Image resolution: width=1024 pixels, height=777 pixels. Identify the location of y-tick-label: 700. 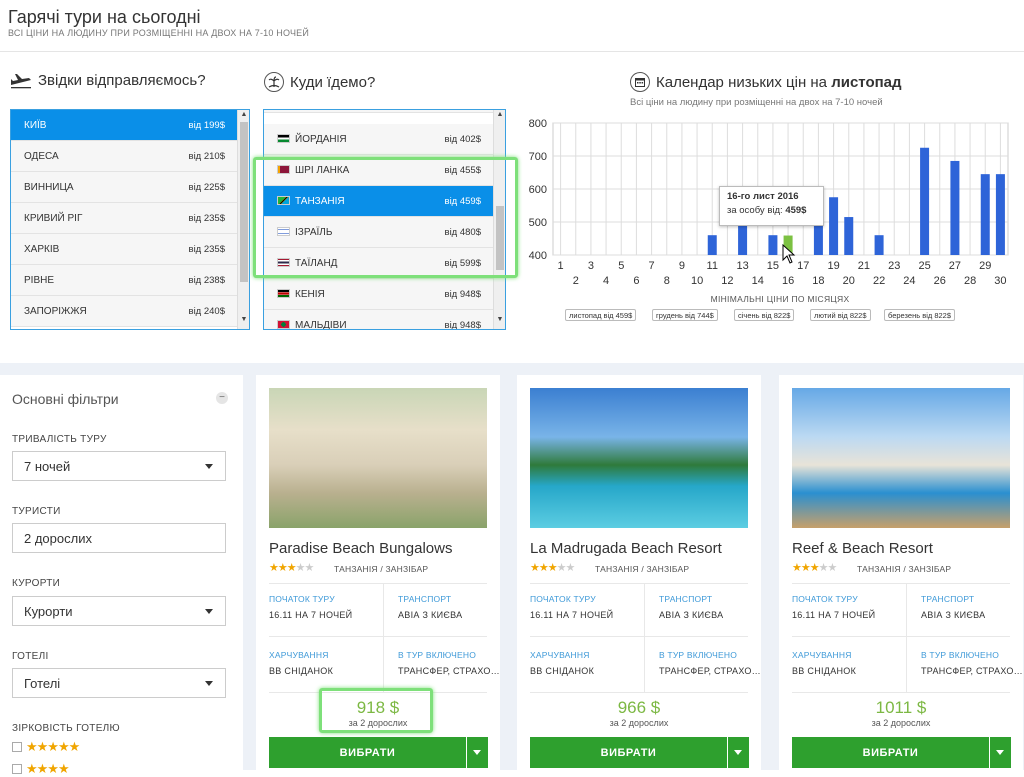
(538, 157).